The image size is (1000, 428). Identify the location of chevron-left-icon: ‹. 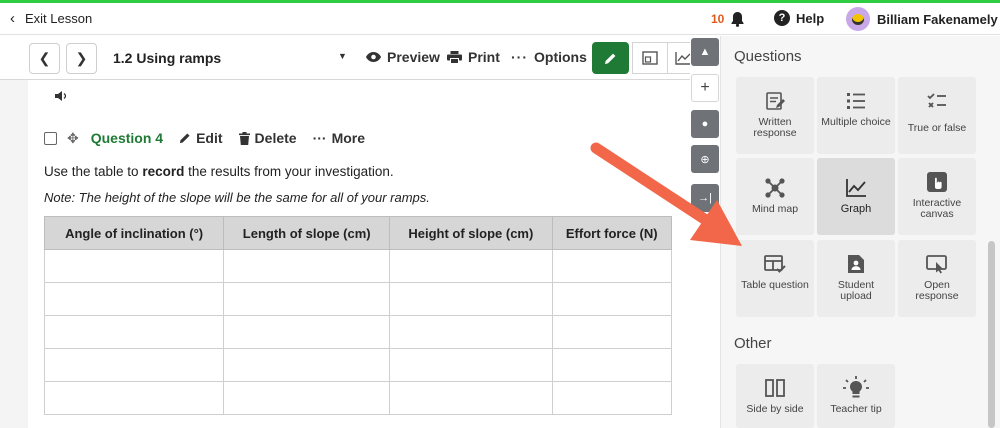
(12, 18).